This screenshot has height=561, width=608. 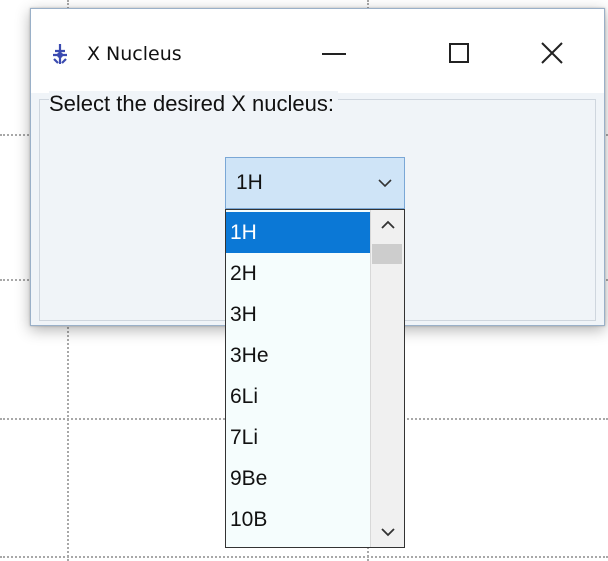 I want to click on scroll-down-button, so click(x=387, y=532).